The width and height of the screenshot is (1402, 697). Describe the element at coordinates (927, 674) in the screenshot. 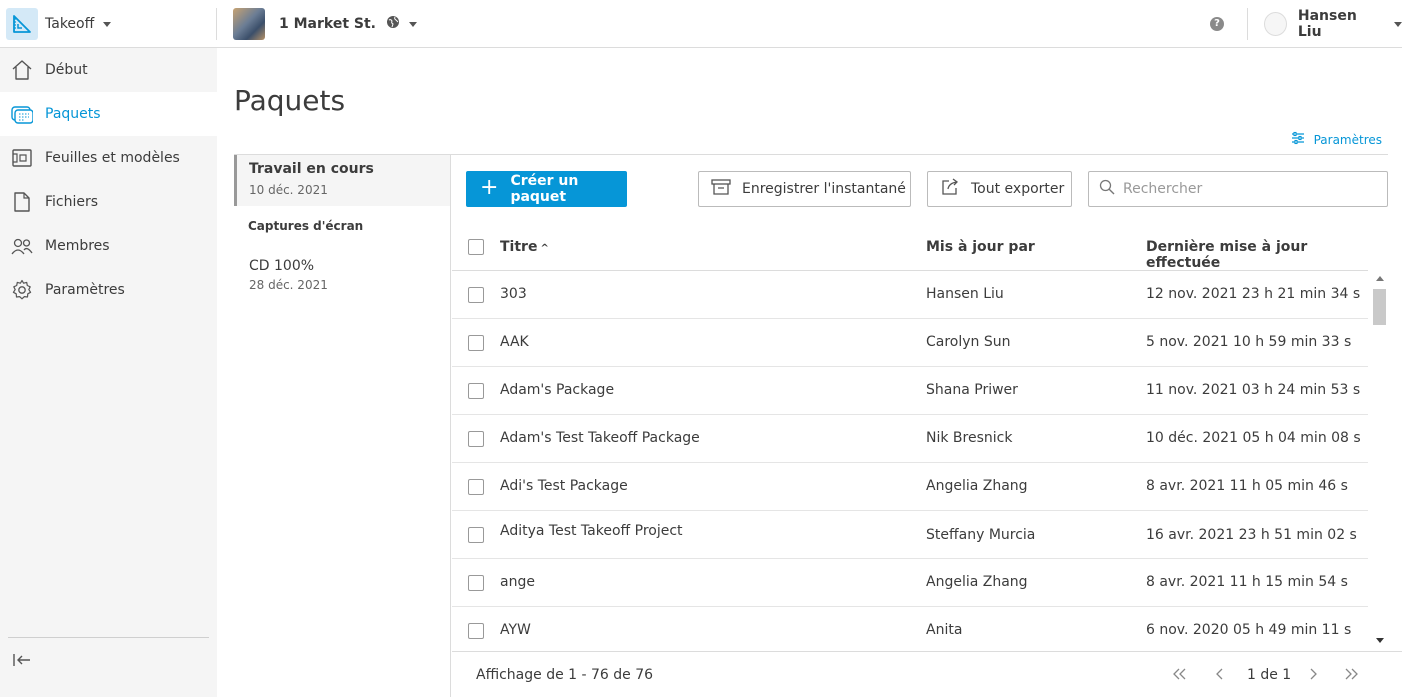

I see `table-footer: Affichage de 1 - 76 de 76 1 de 1` at that location.